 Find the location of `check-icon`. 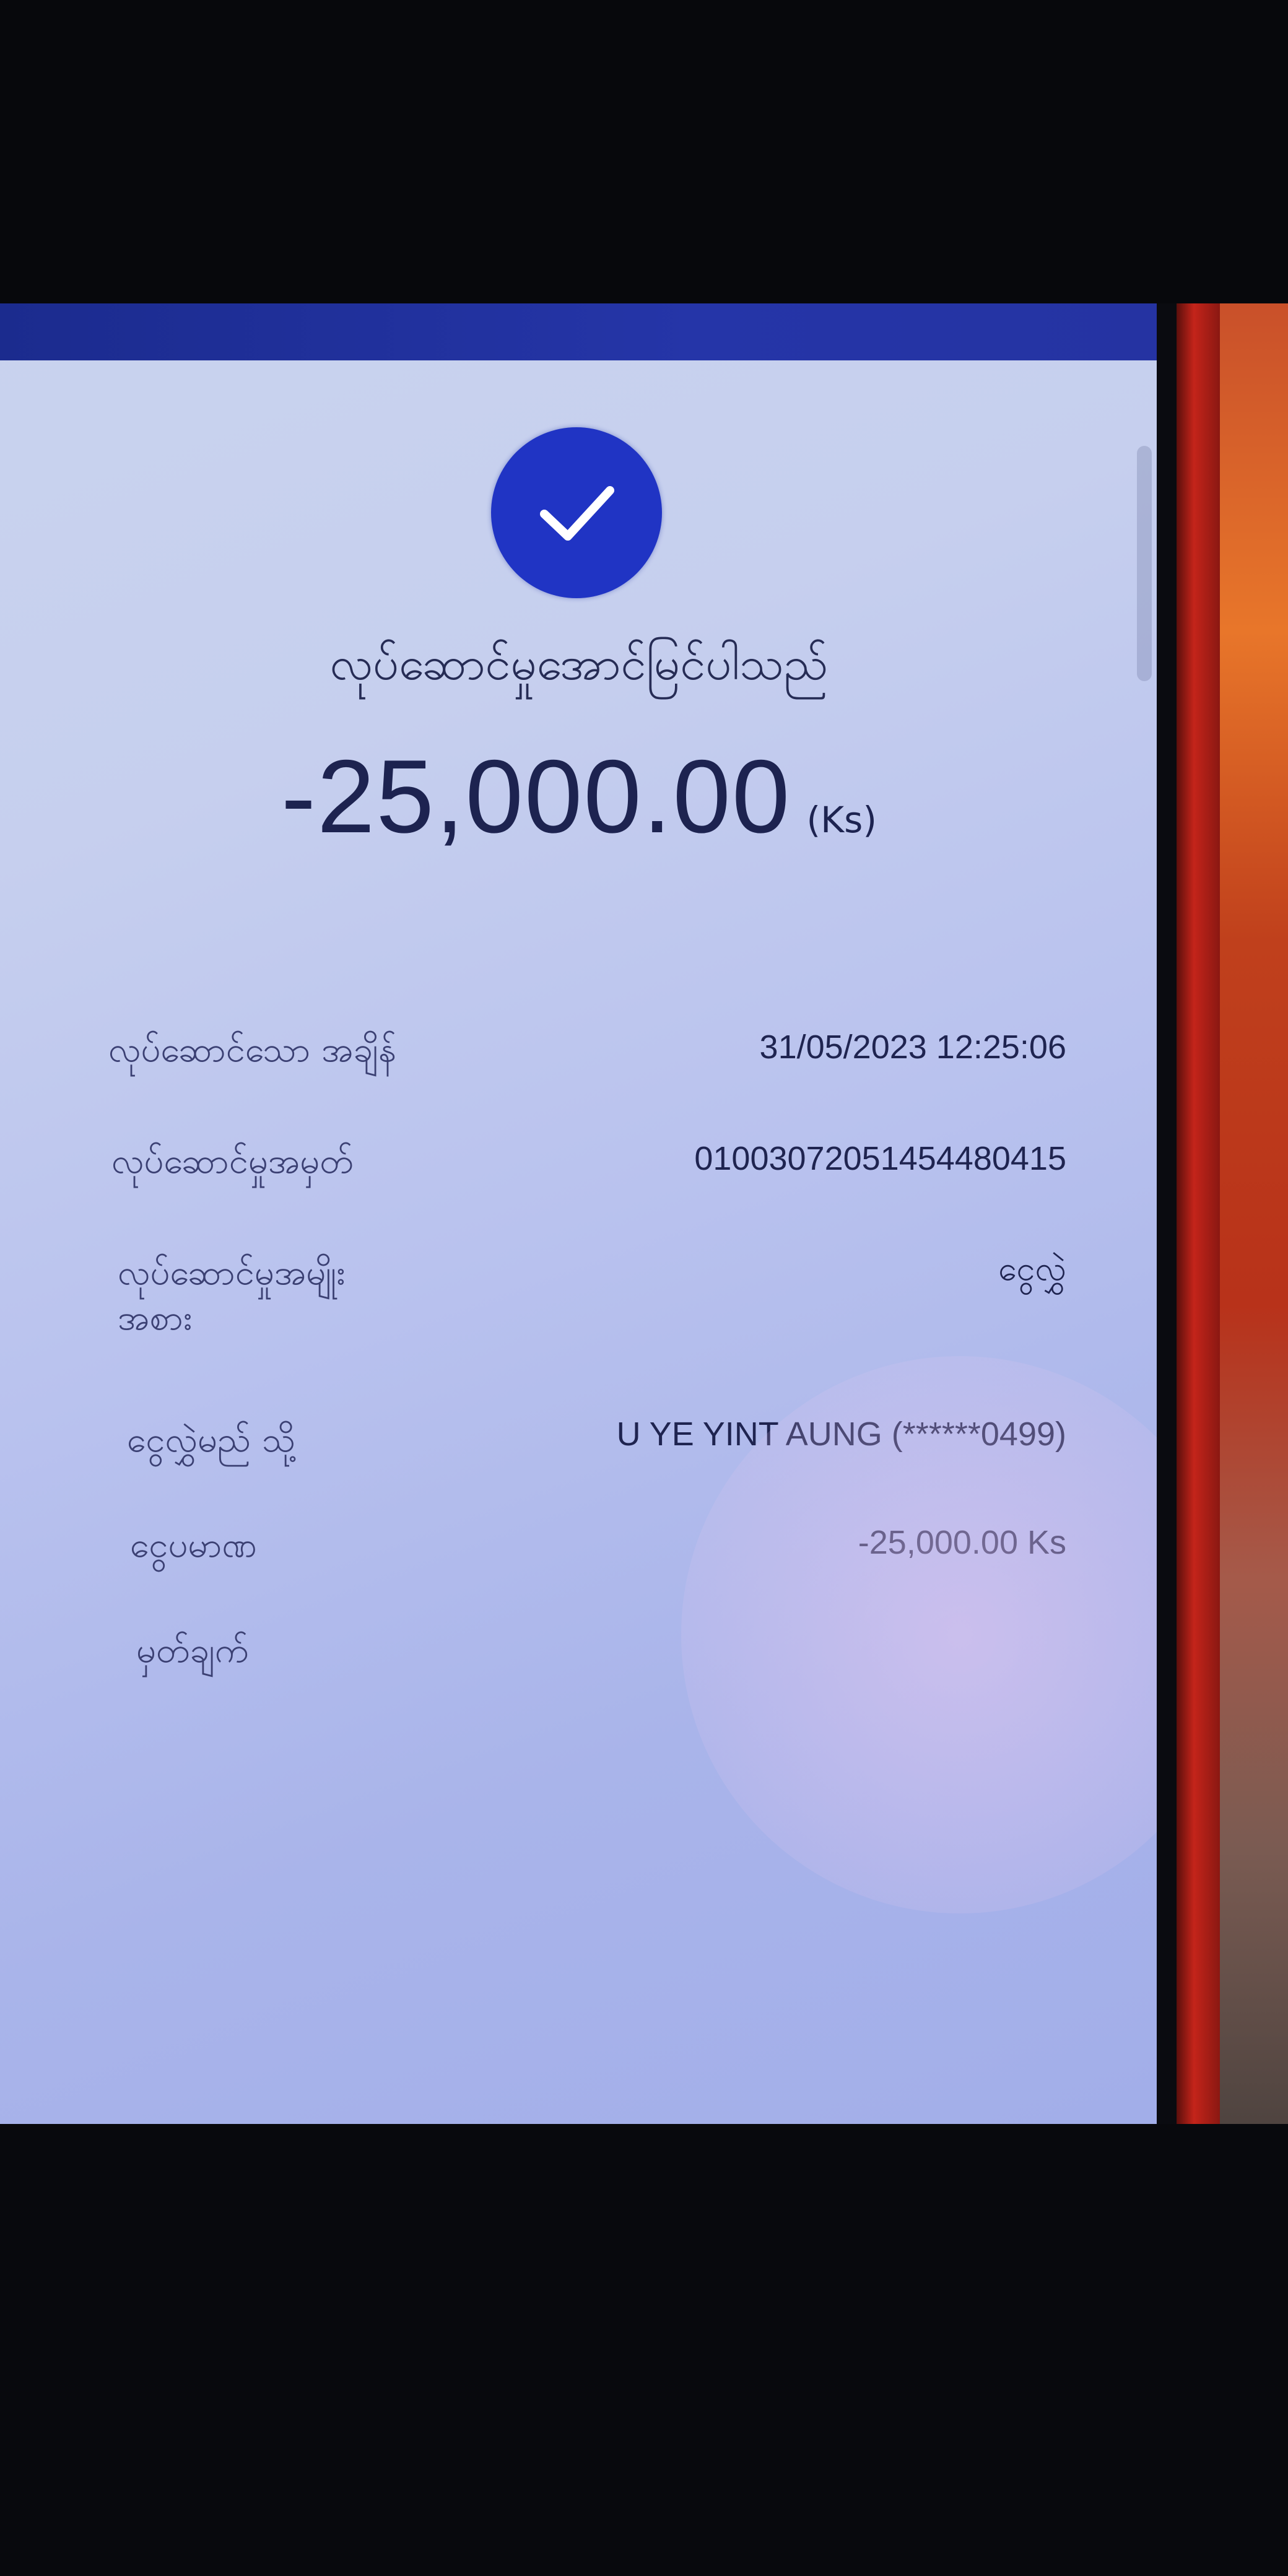

check-icon is located at coordinates (577, 513).